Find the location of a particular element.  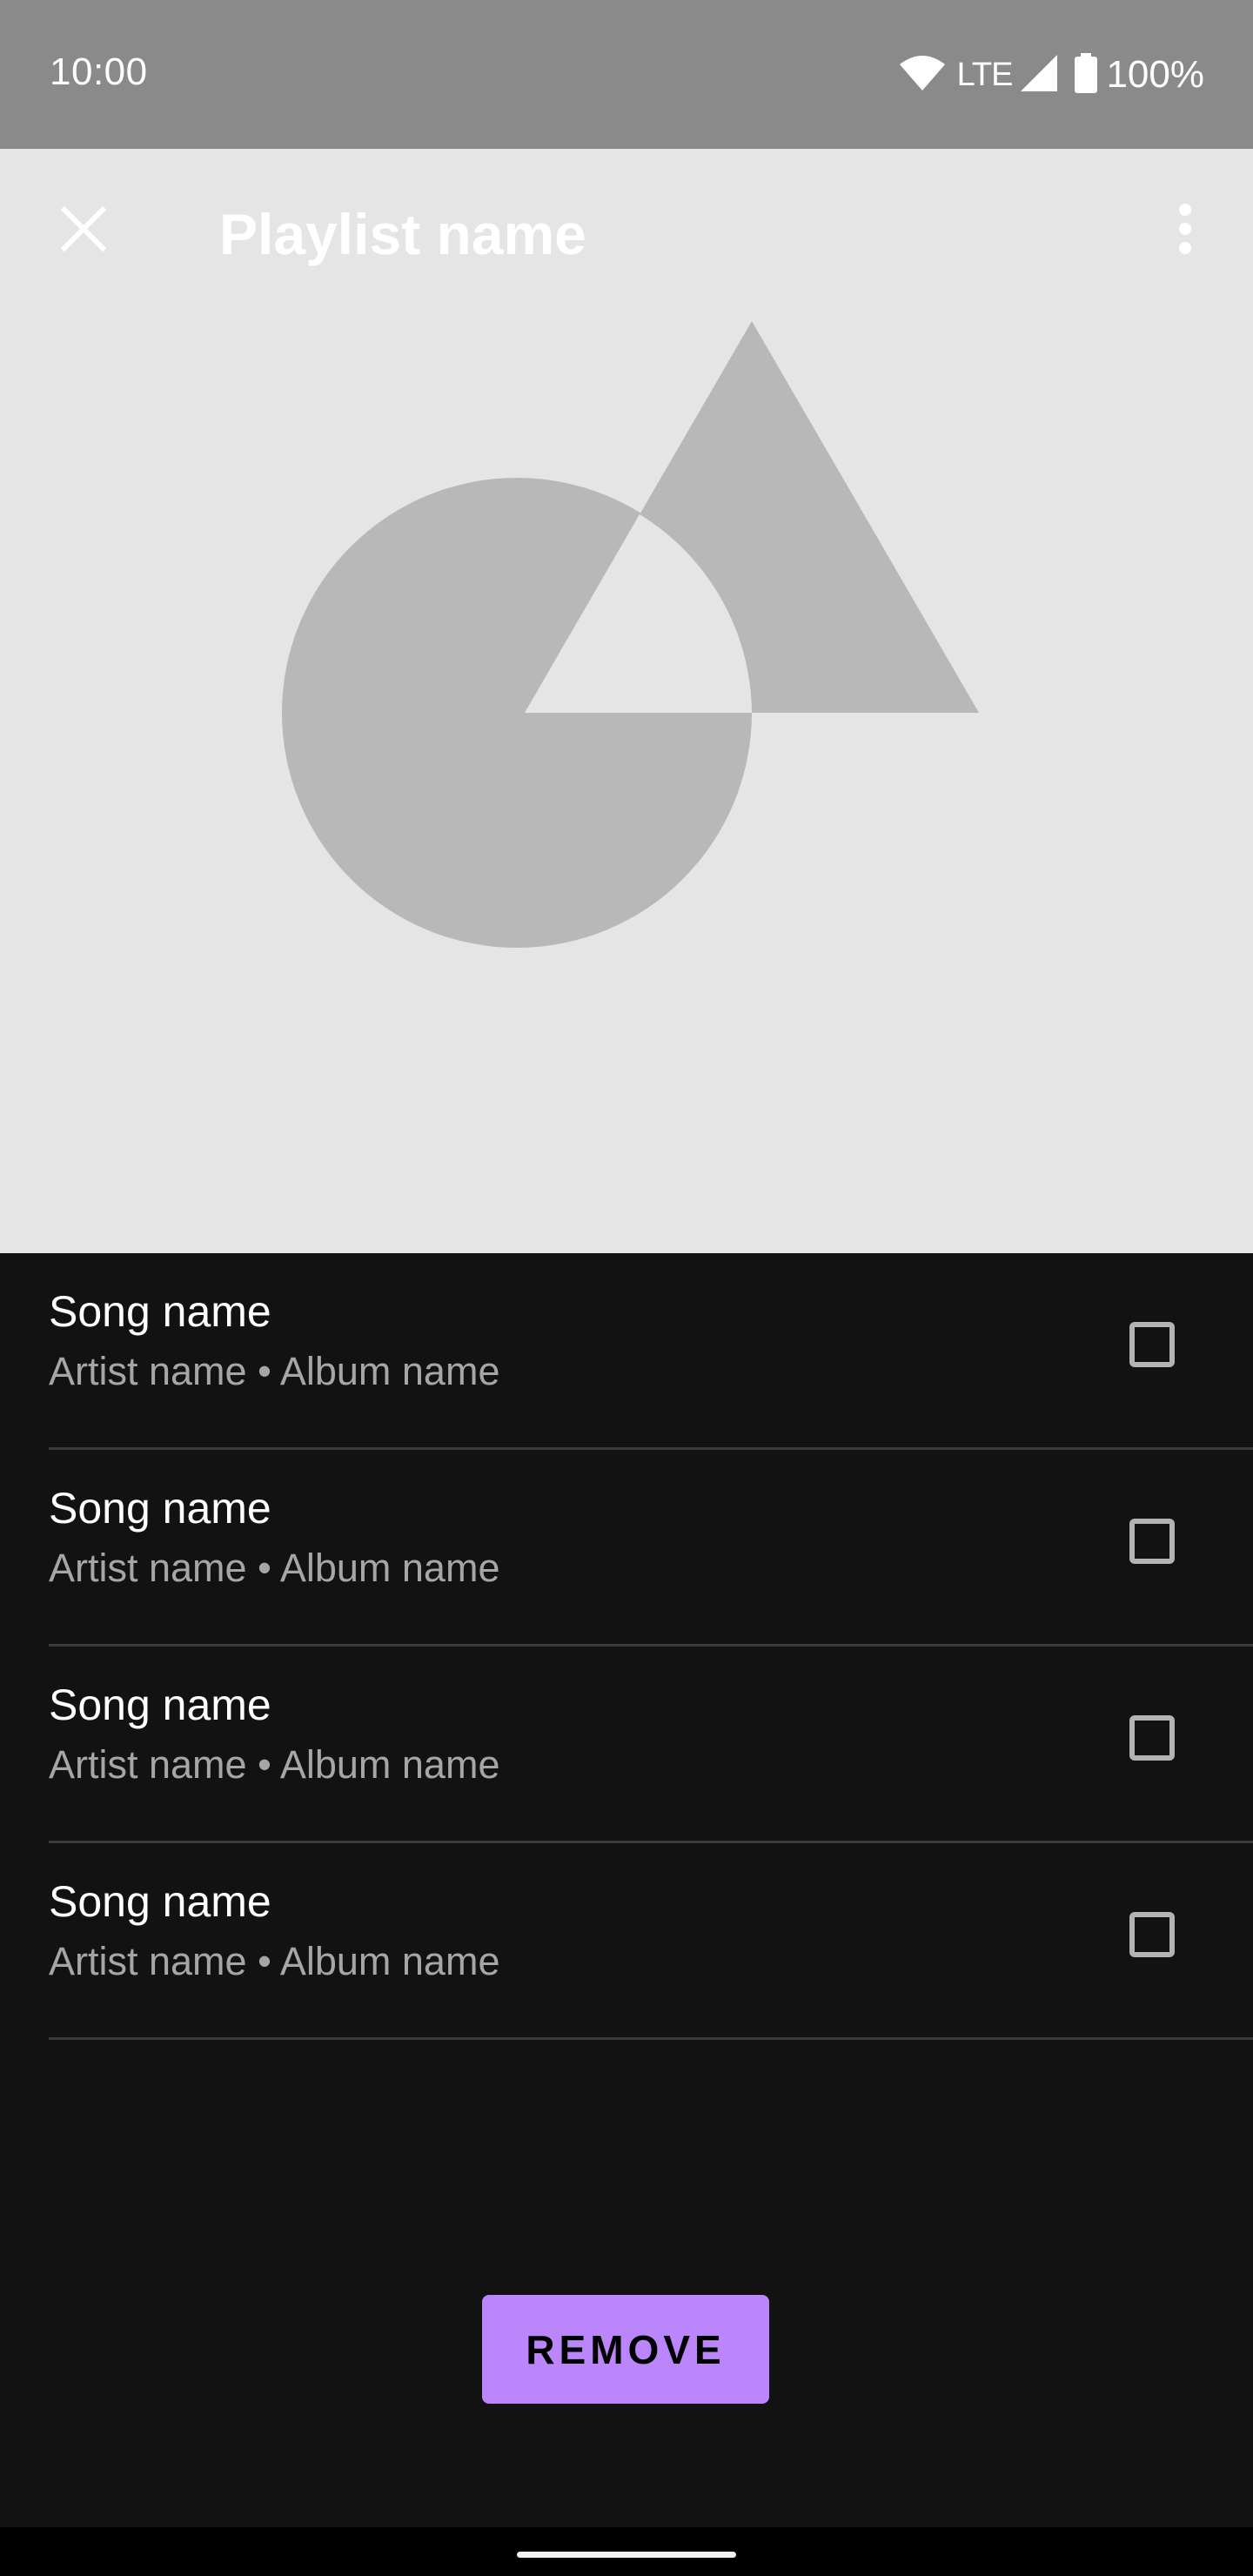

wifi-icon is located at coordinates (923, 75).